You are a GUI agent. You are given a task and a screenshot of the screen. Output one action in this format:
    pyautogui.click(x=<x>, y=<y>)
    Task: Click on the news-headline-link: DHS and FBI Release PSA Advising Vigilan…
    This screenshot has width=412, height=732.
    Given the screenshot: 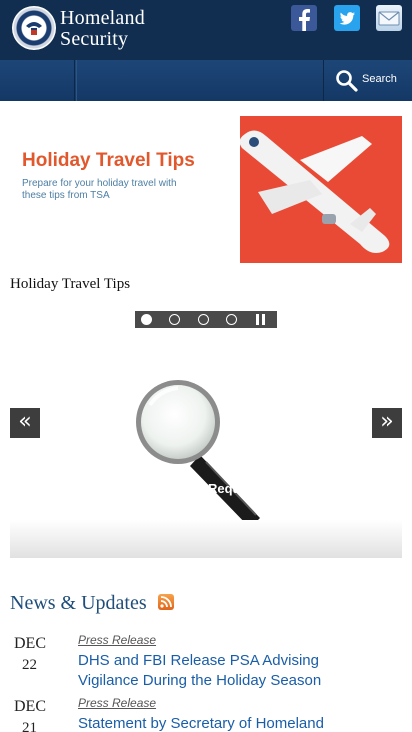 What is the action you would take?
    pyautogui.click(x=228, y=671)
    